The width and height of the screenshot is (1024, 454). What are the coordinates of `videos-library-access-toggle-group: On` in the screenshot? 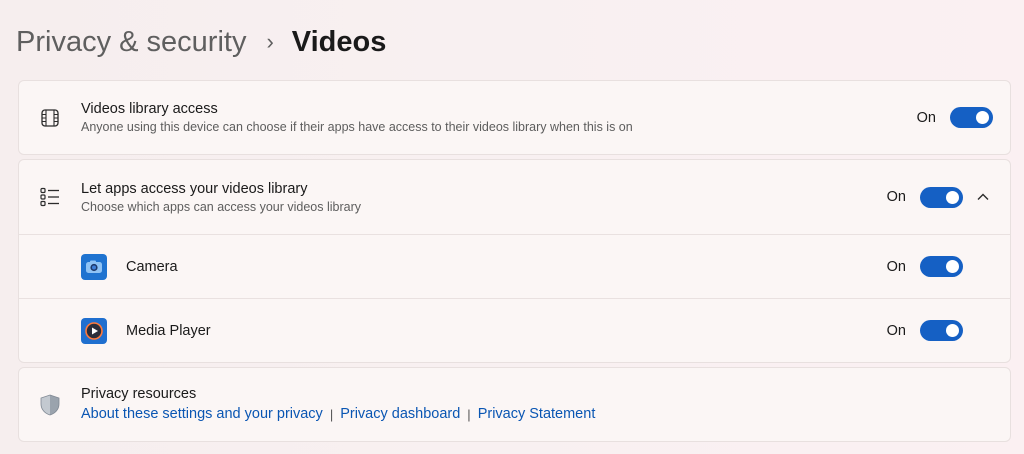 It's located at (955, 117).